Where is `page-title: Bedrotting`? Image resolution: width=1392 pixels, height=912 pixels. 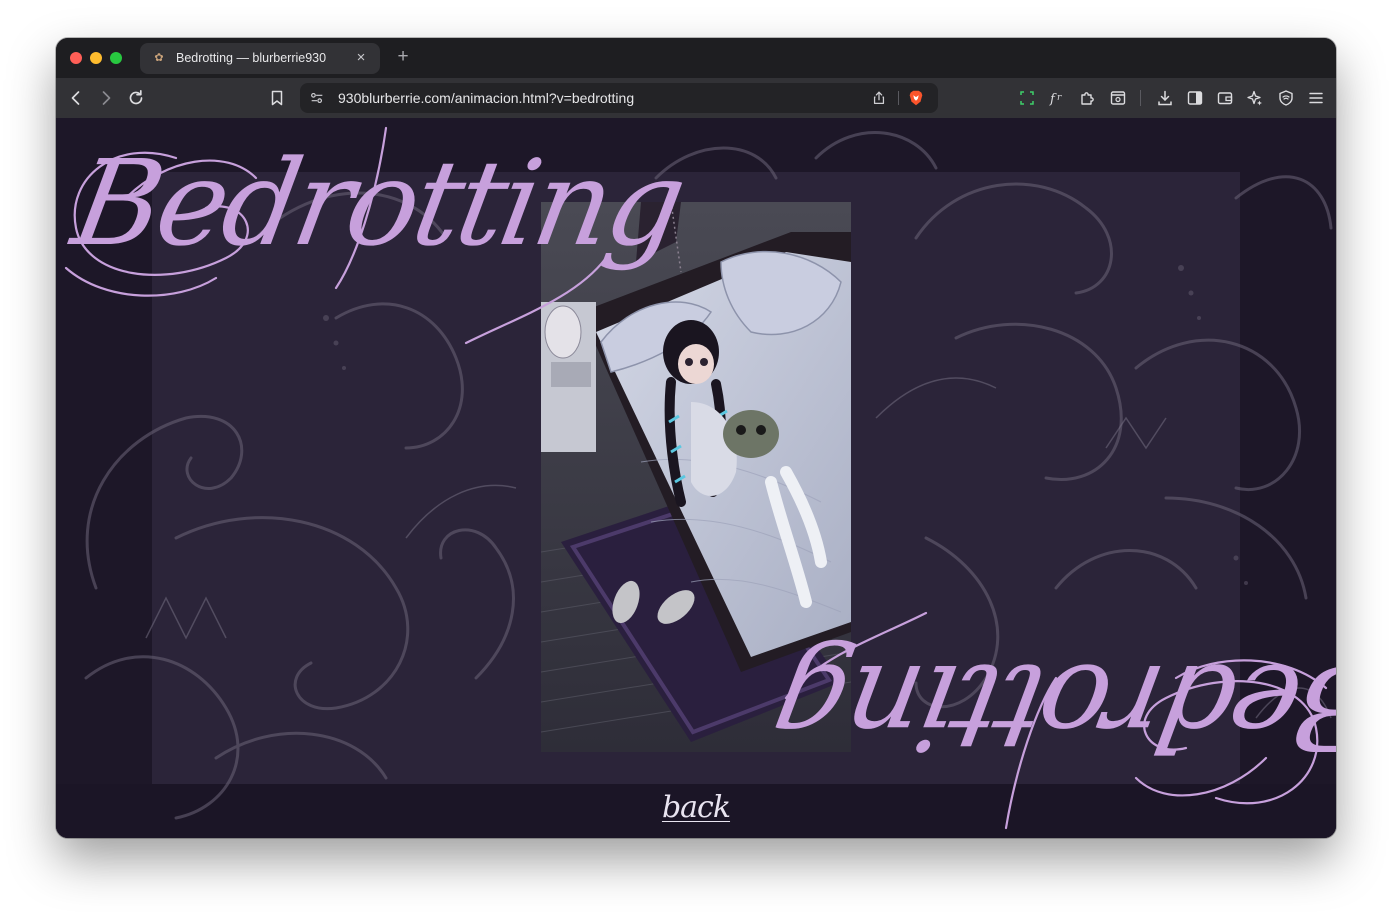
page-title: Bedrotting is located at coordinates (377, 203).